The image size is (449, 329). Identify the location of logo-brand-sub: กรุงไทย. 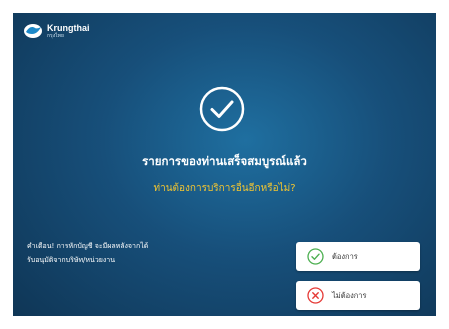
(55, 35).